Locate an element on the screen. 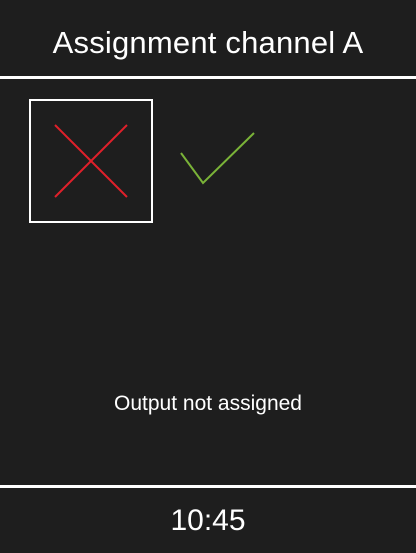  cross-icon is located at coordinates (91, 161).